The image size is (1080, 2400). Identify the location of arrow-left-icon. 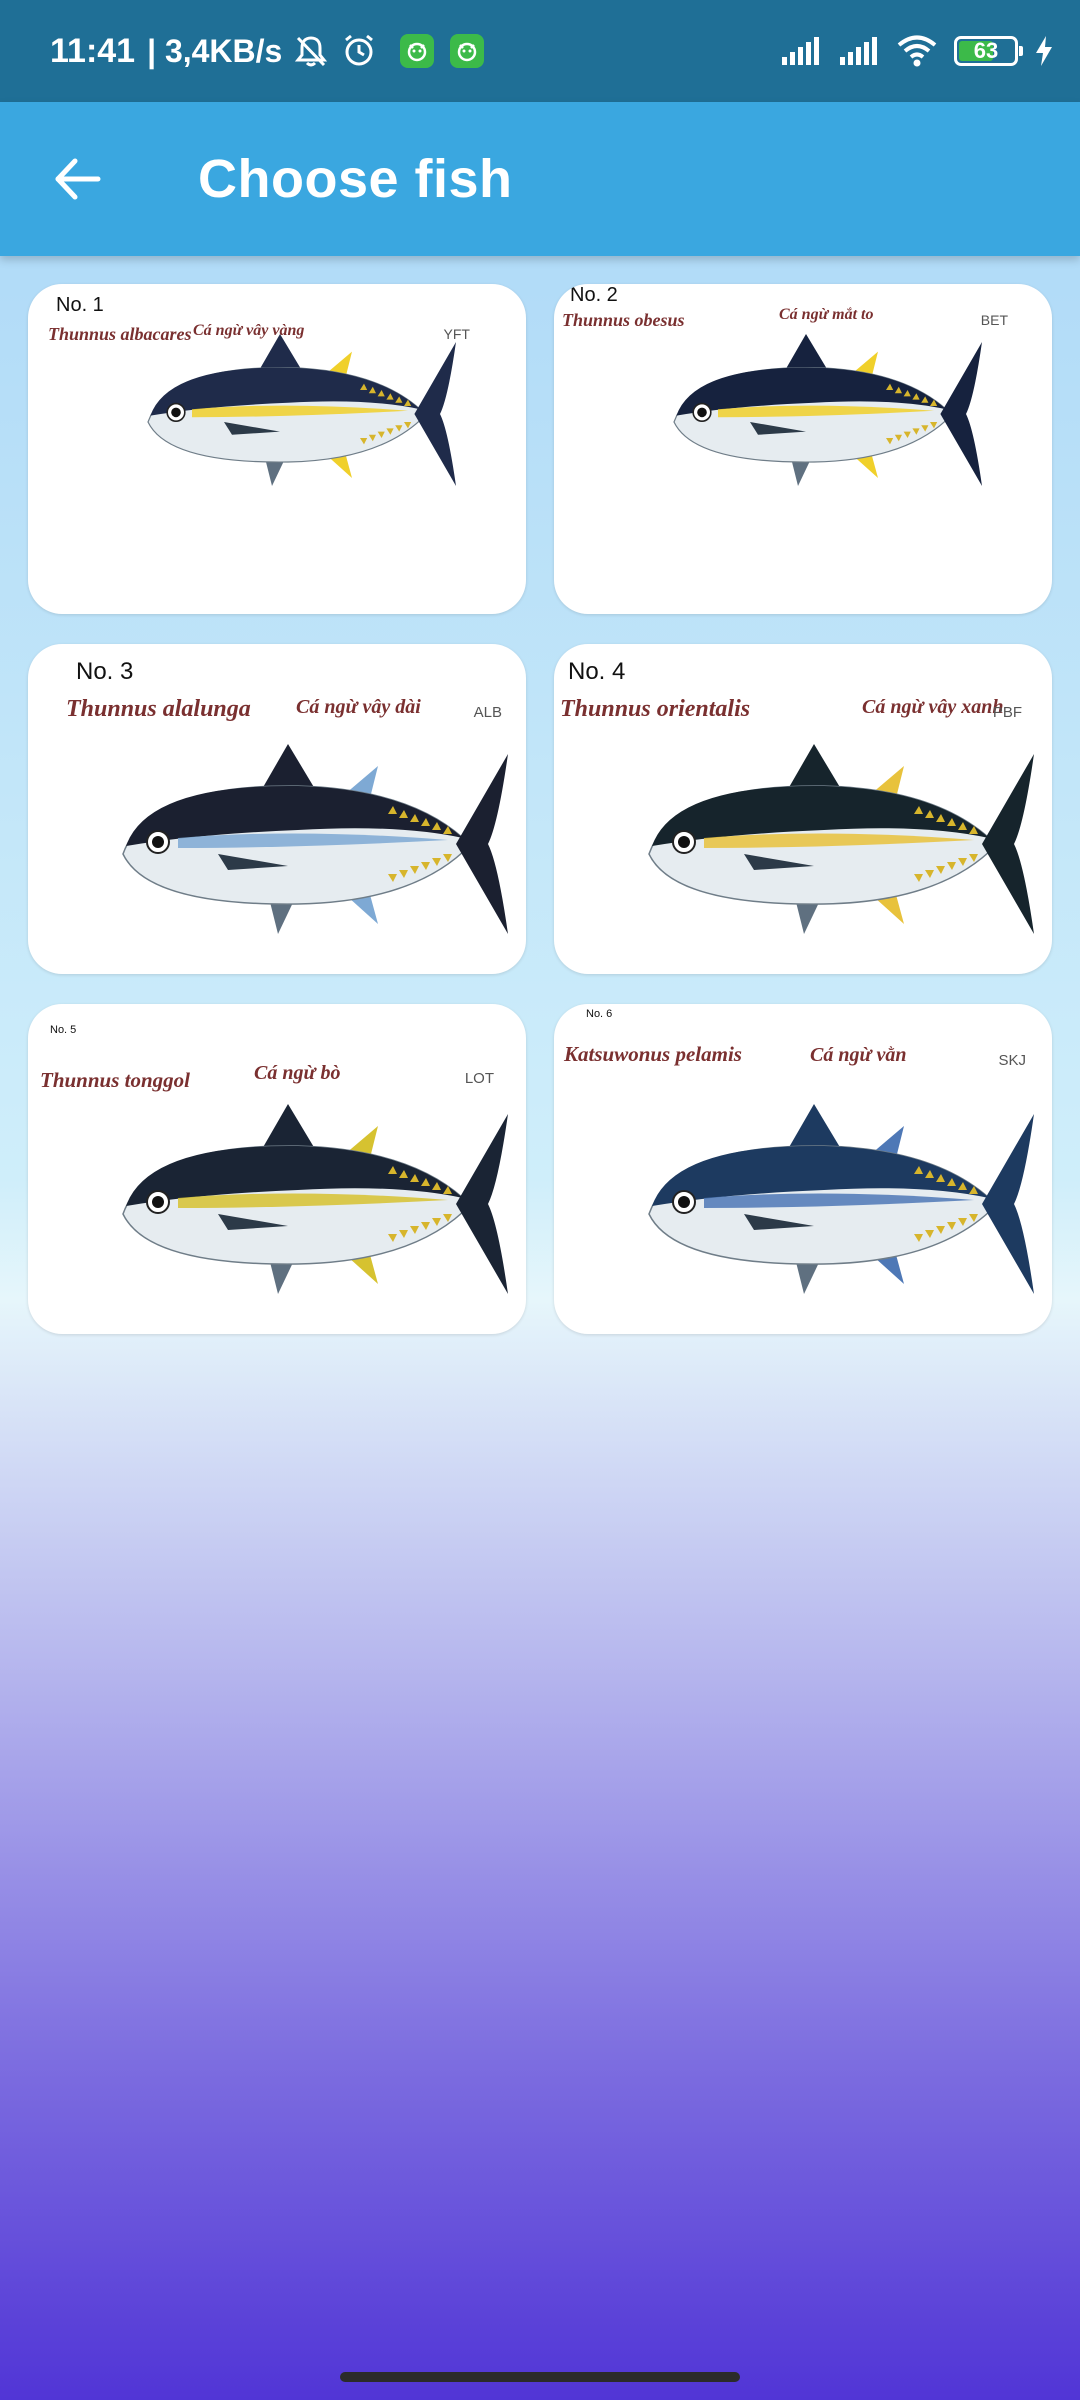
(78, 179).